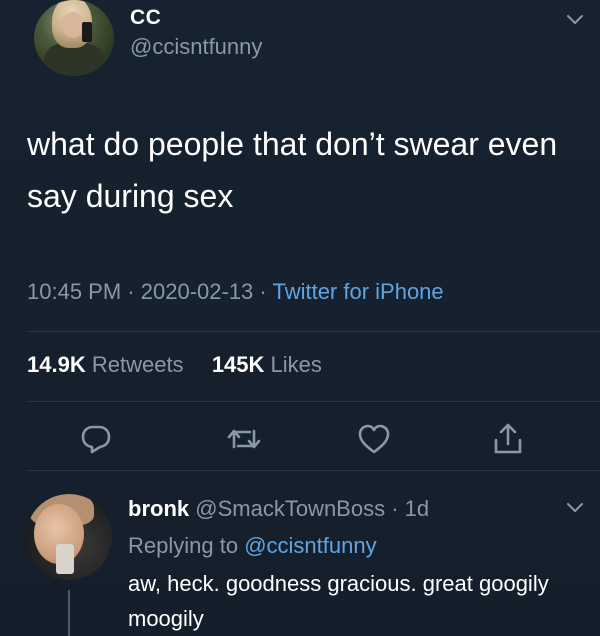 This screenshot has width=600, height=636. I want to click on reply-author-name: bronk, so click(158, 508).